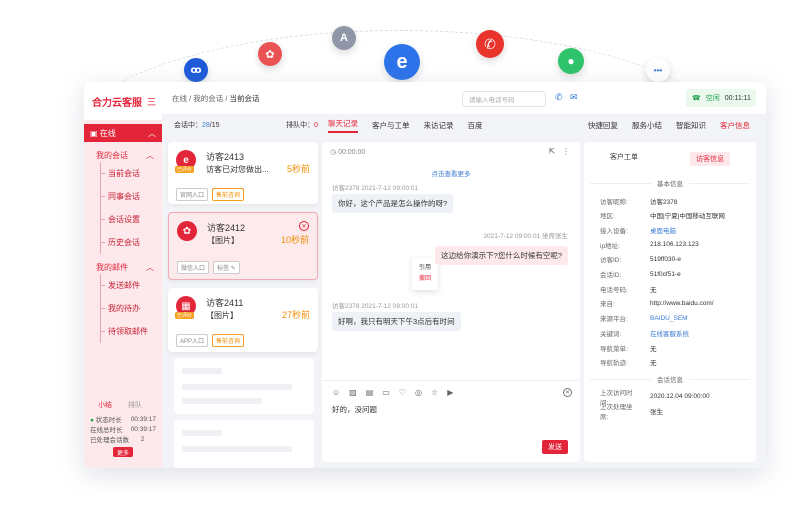 Image resolution: width=800 pixels, height=518 pixels. Describe the element at coordinates (649, 303) in the screenshot. I see `info-row: 来自: http://www.baidu.com/` at that location.